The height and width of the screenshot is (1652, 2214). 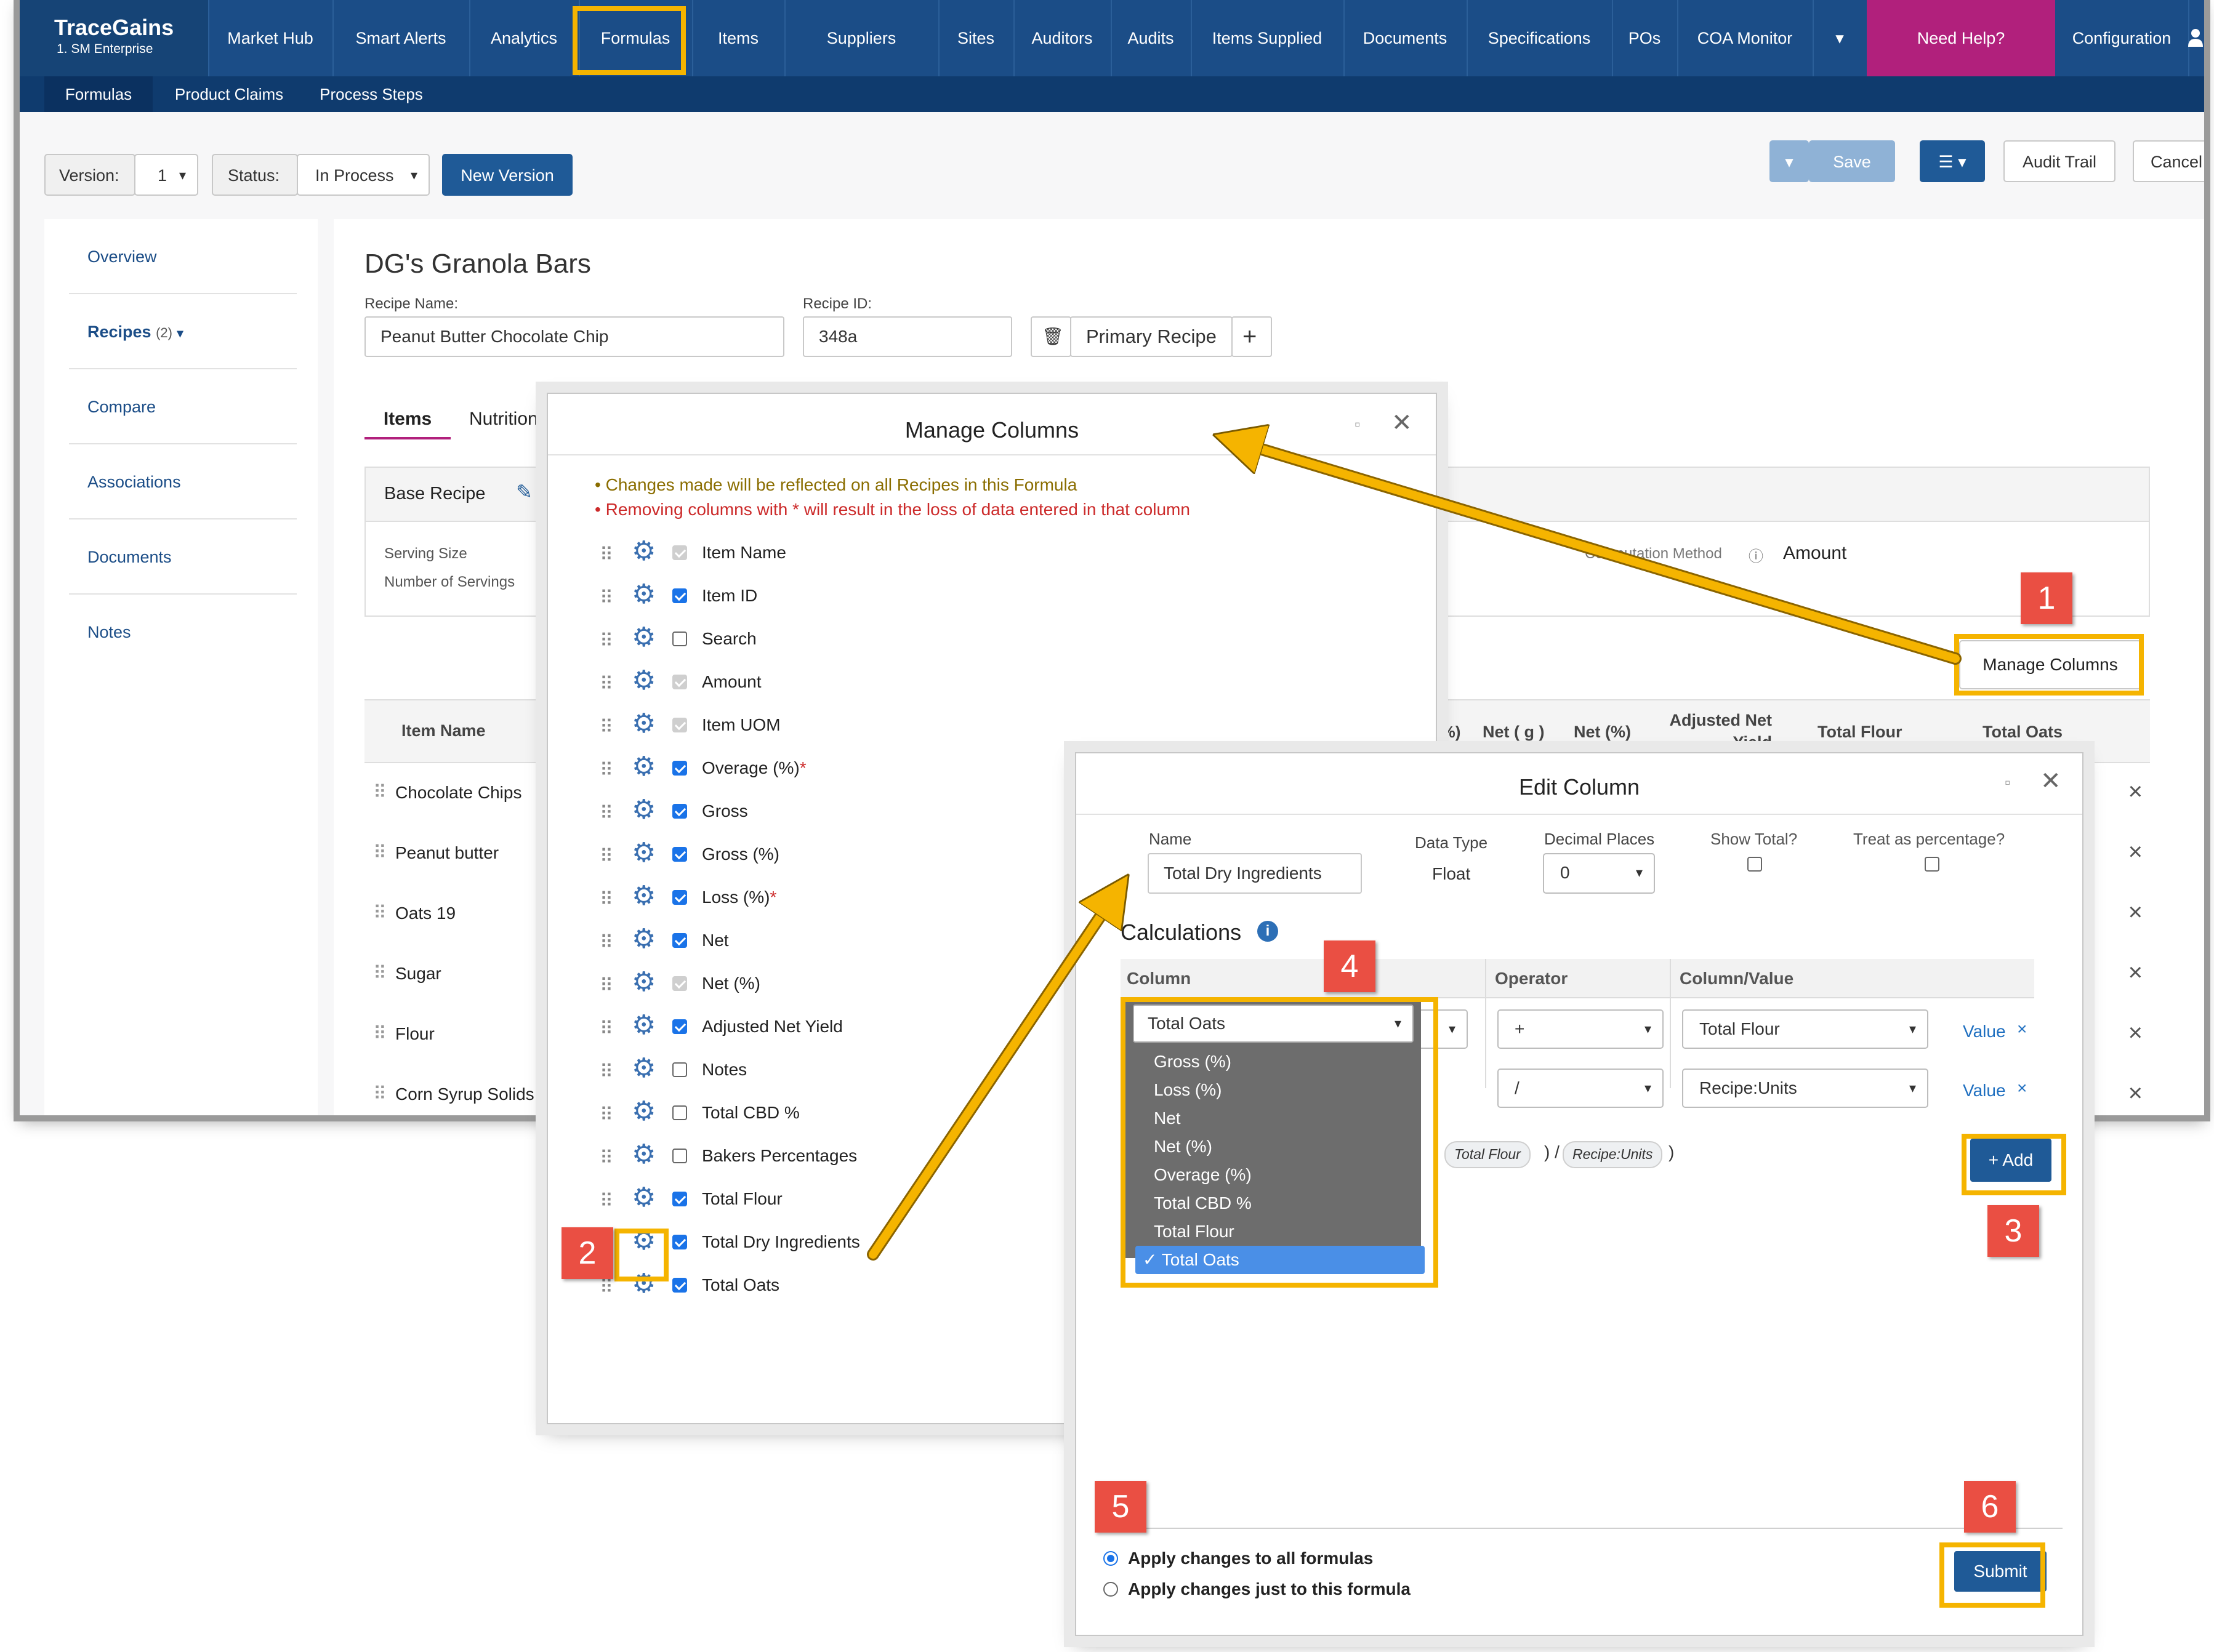 What do you see at coordinates (1349, 966) in the screenshot?
I see `callout-badge-4: 4` at bounding box center [1349, 966].